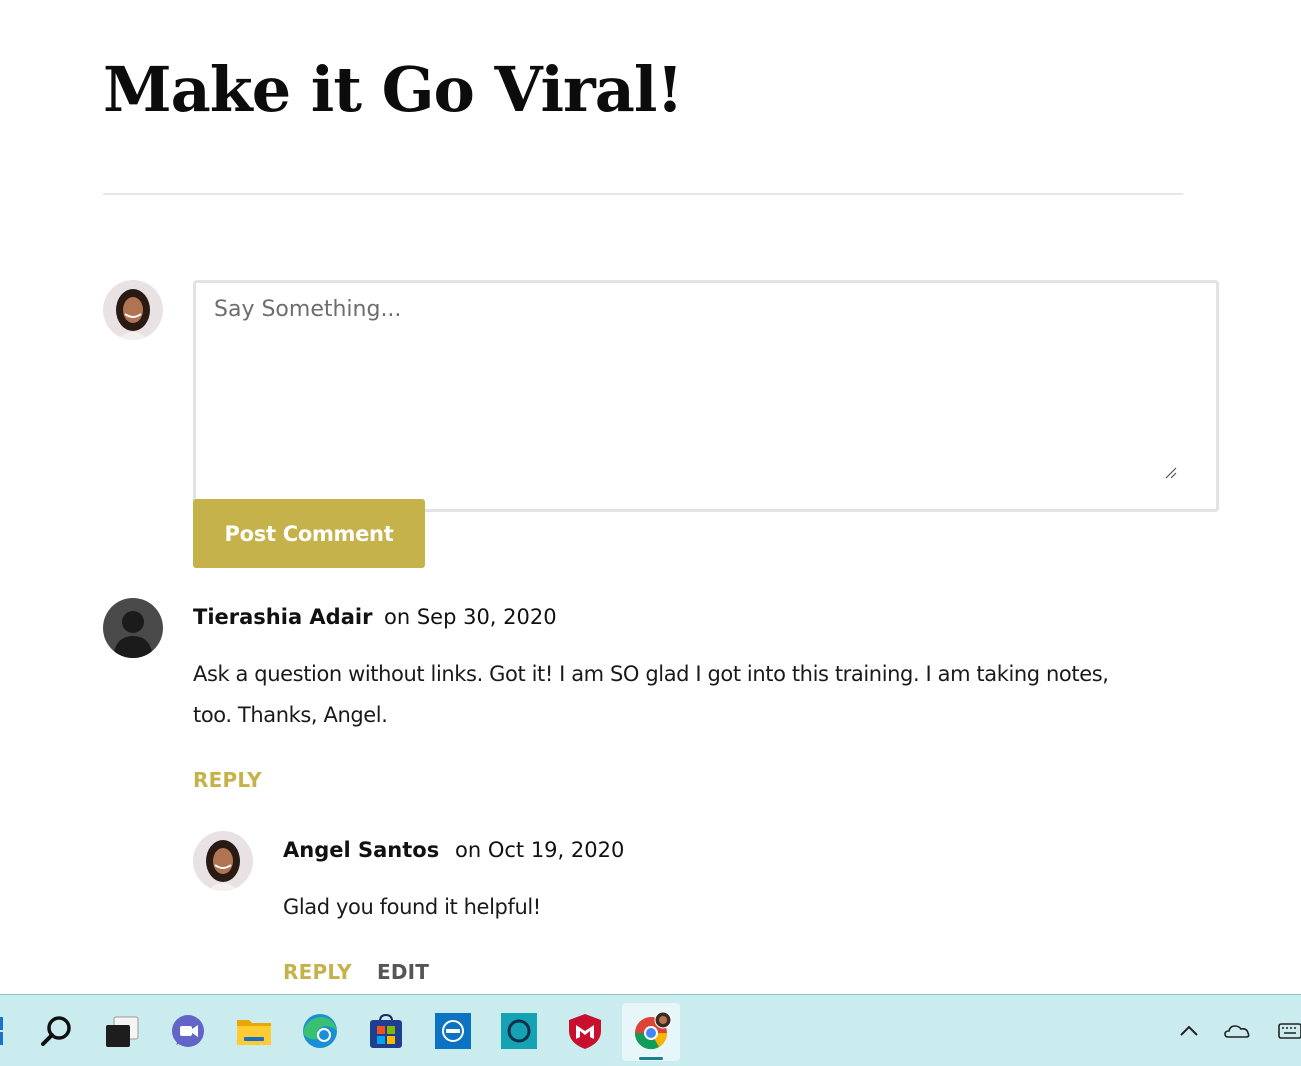 The width and height of the screenshot is (1301, 1066). I want to click on comment-date: on Sep 30, 2020, so click(470, 617).